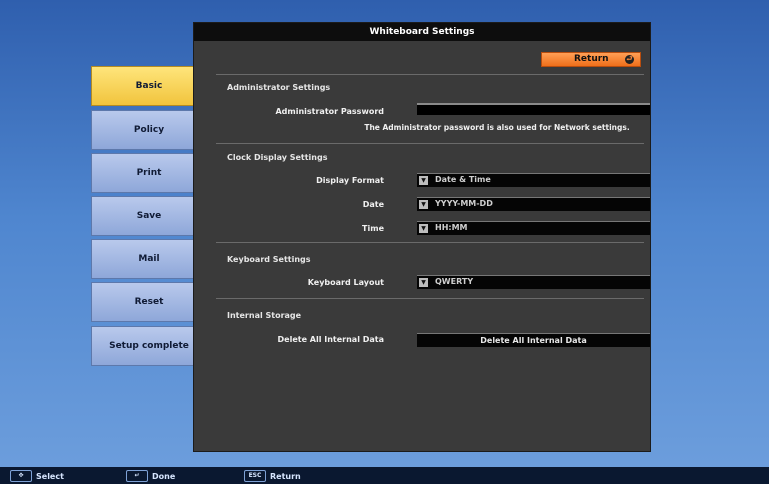  What do you see at coordinates (149, 302) in the screenshot?
I see `sidebar-tab-reset: Reset` at bounding box center [149, 302].